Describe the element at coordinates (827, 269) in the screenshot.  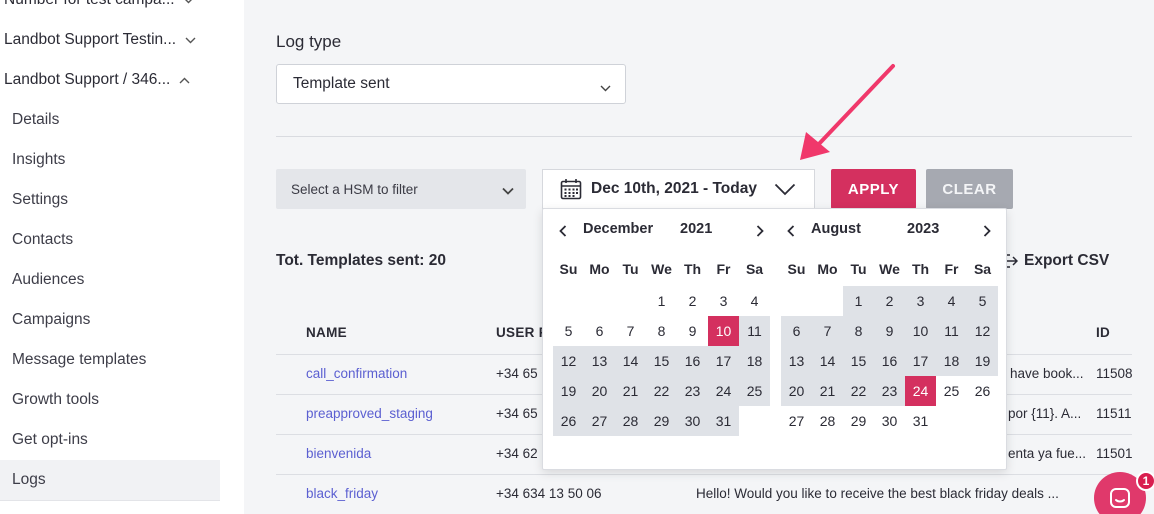
I see `weekday-label: Mo` at that location.